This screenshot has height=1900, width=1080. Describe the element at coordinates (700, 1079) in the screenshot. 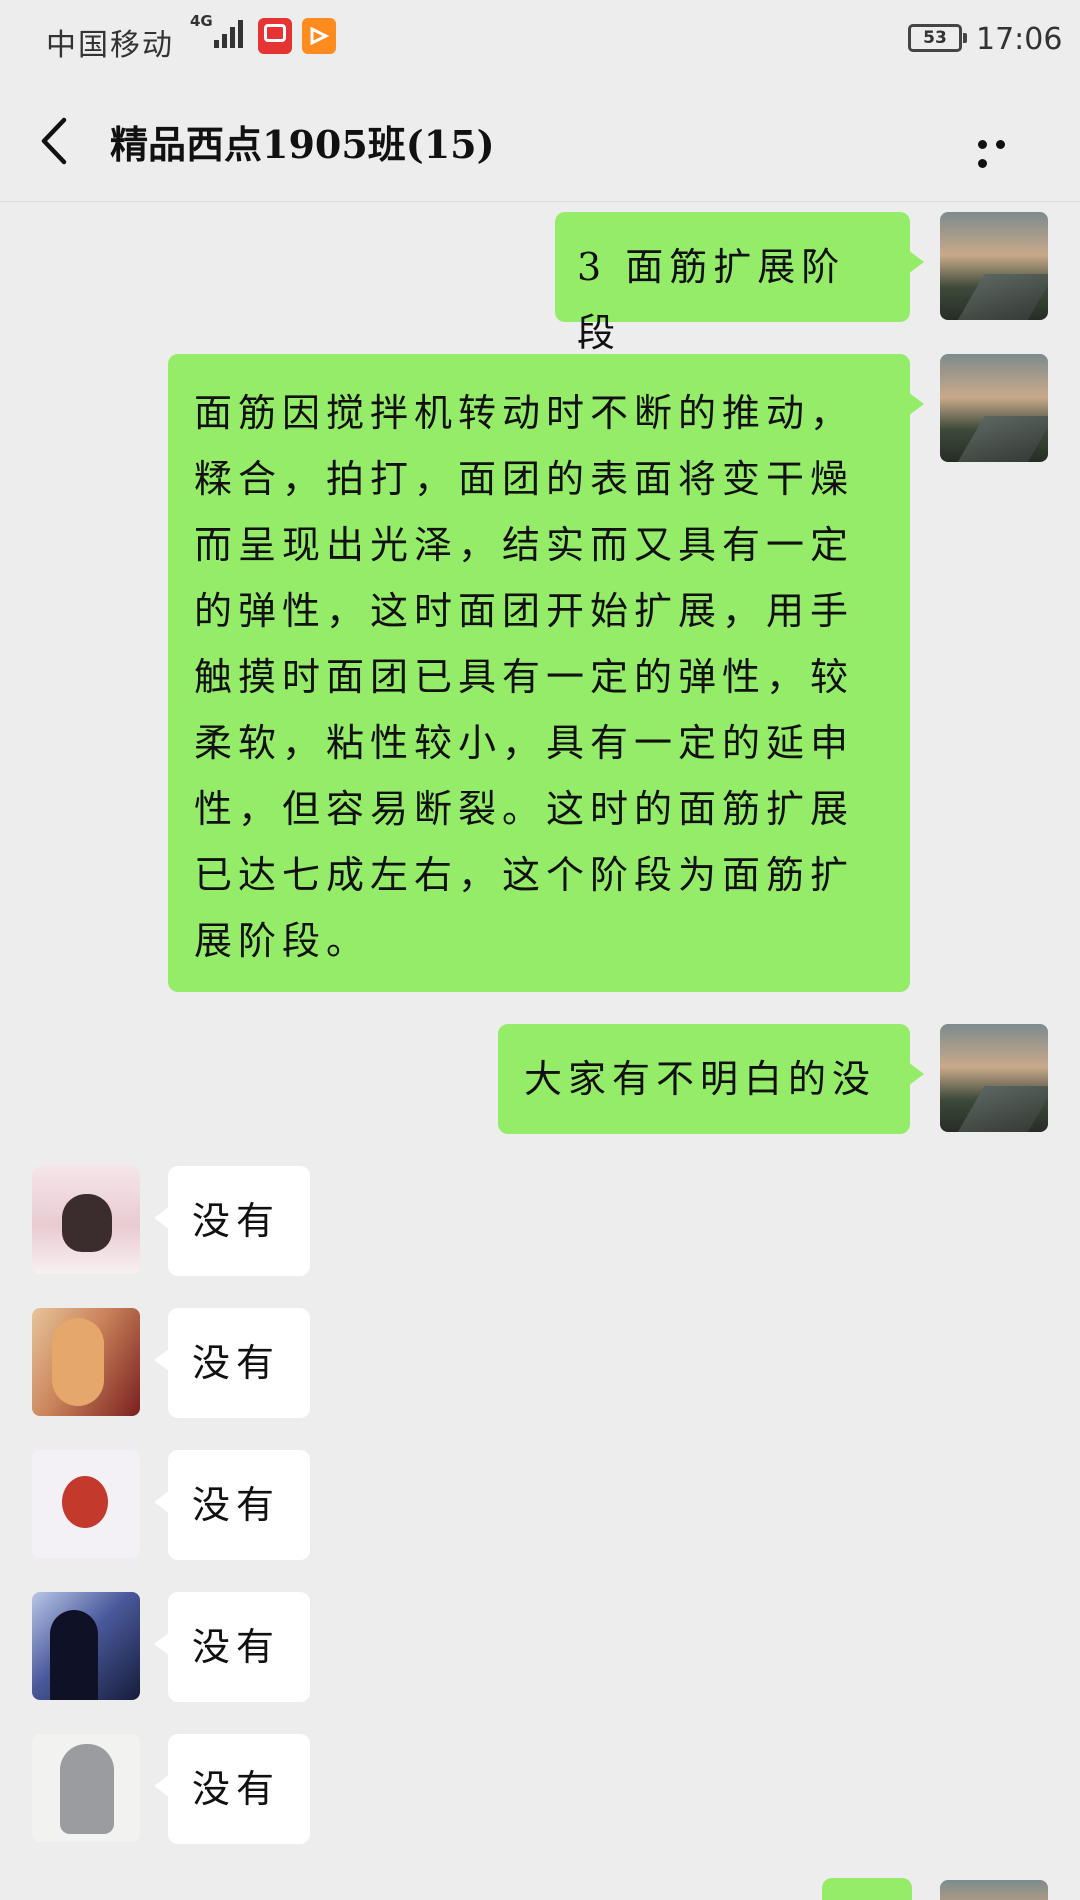

I see `message-text: 大家有不明白的没` at that location.